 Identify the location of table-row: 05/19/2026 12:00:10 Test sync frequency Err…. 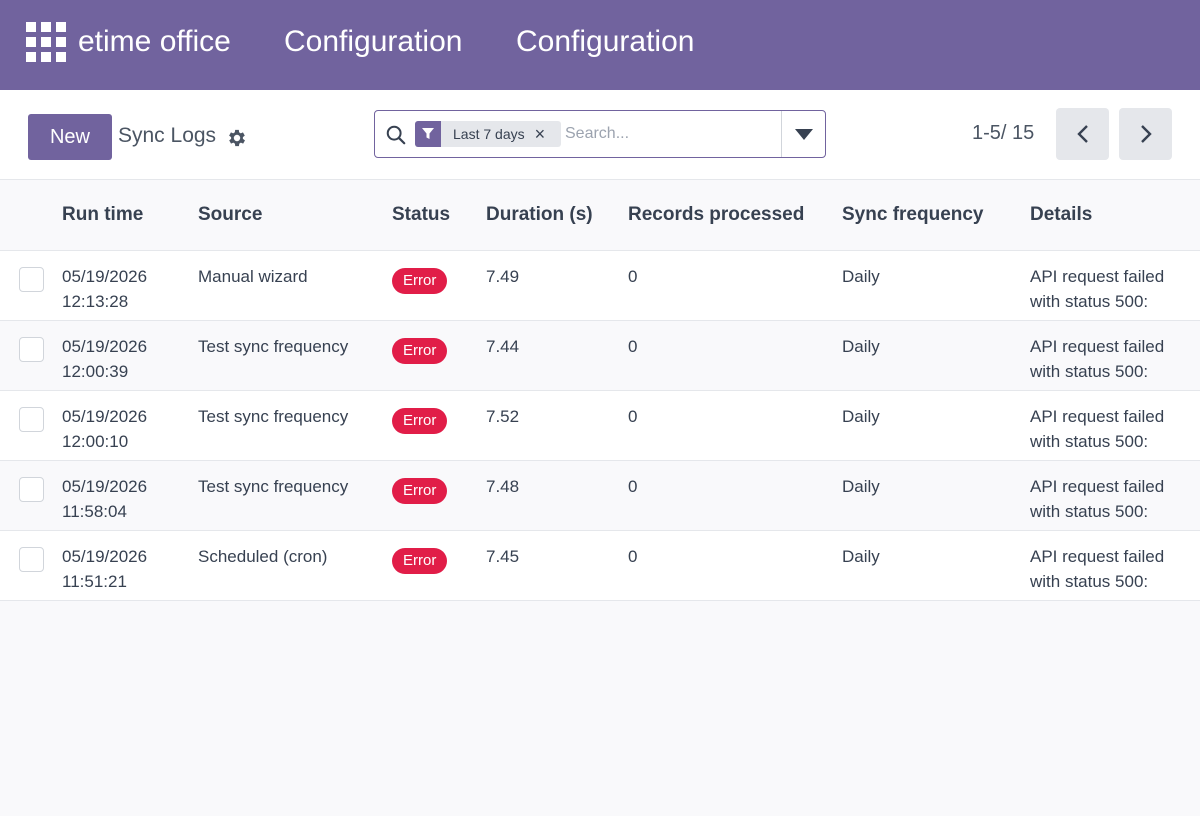
(600, 425).